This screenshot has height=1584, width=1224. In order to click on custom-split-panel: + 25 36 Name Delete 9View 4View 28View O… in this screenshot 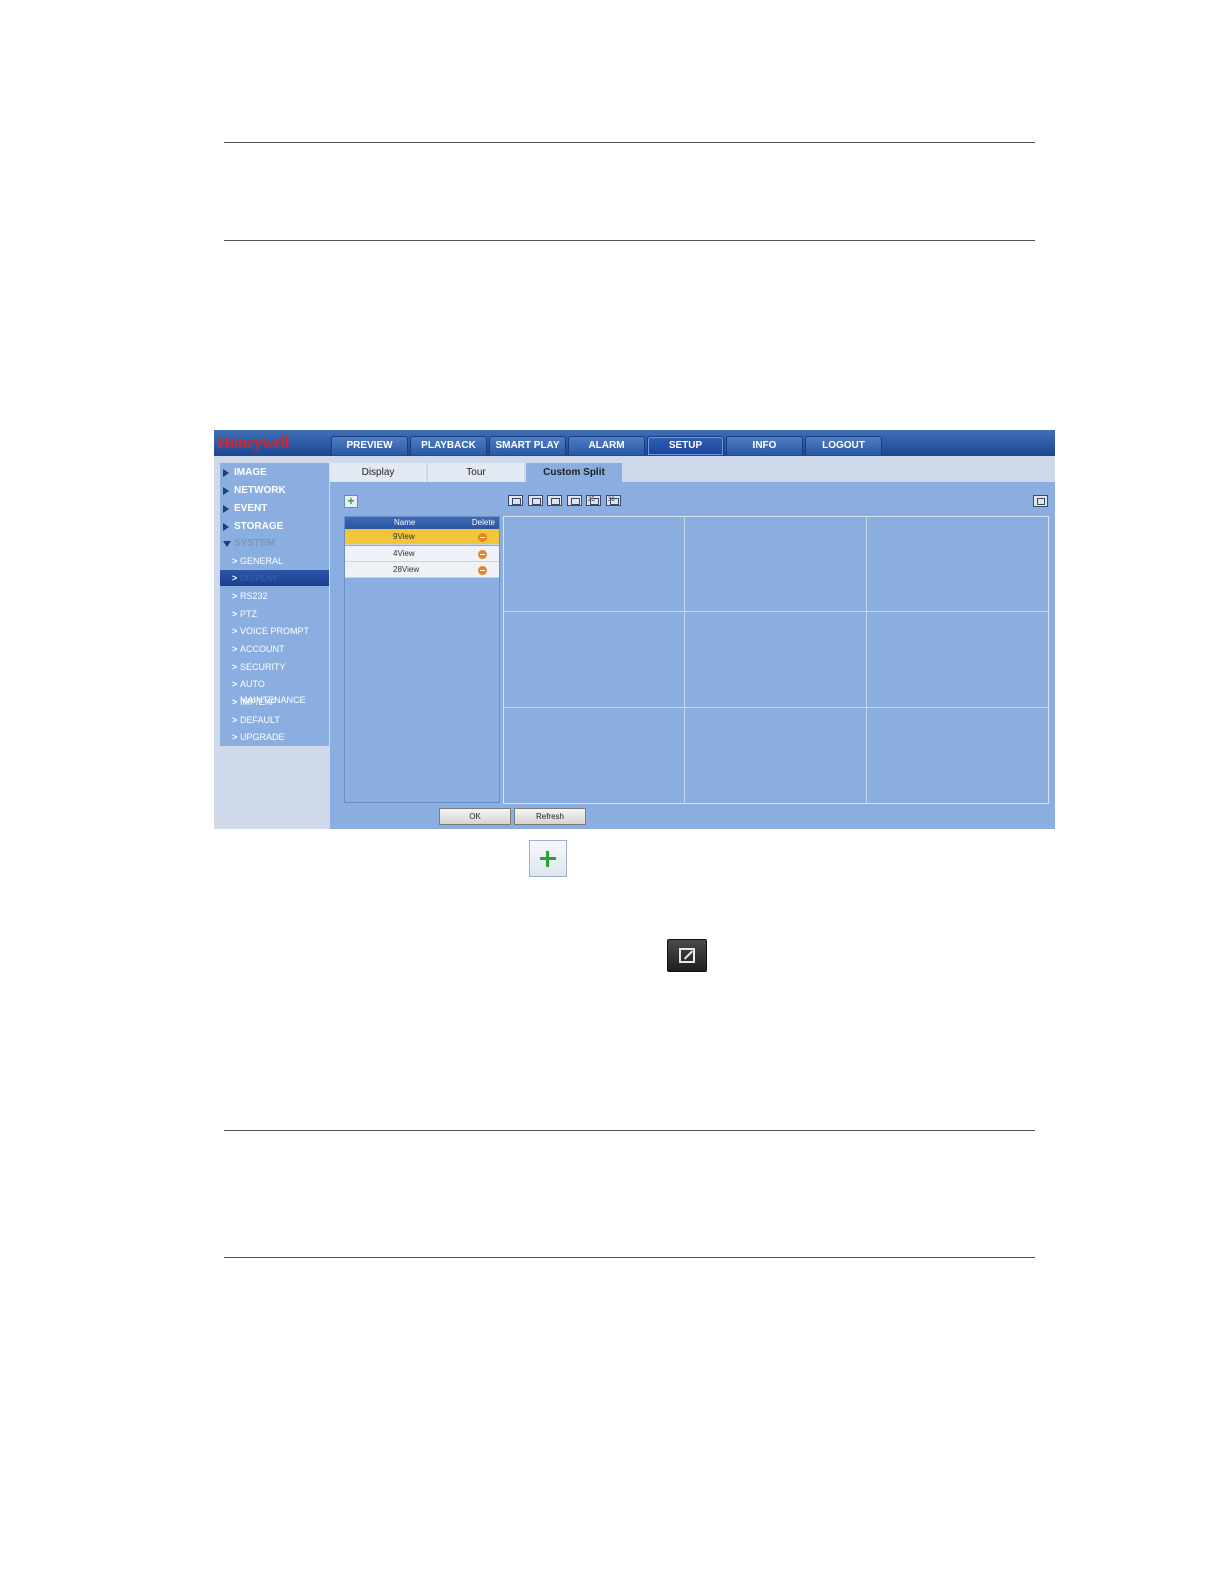, I will do `click(692, 655)`.